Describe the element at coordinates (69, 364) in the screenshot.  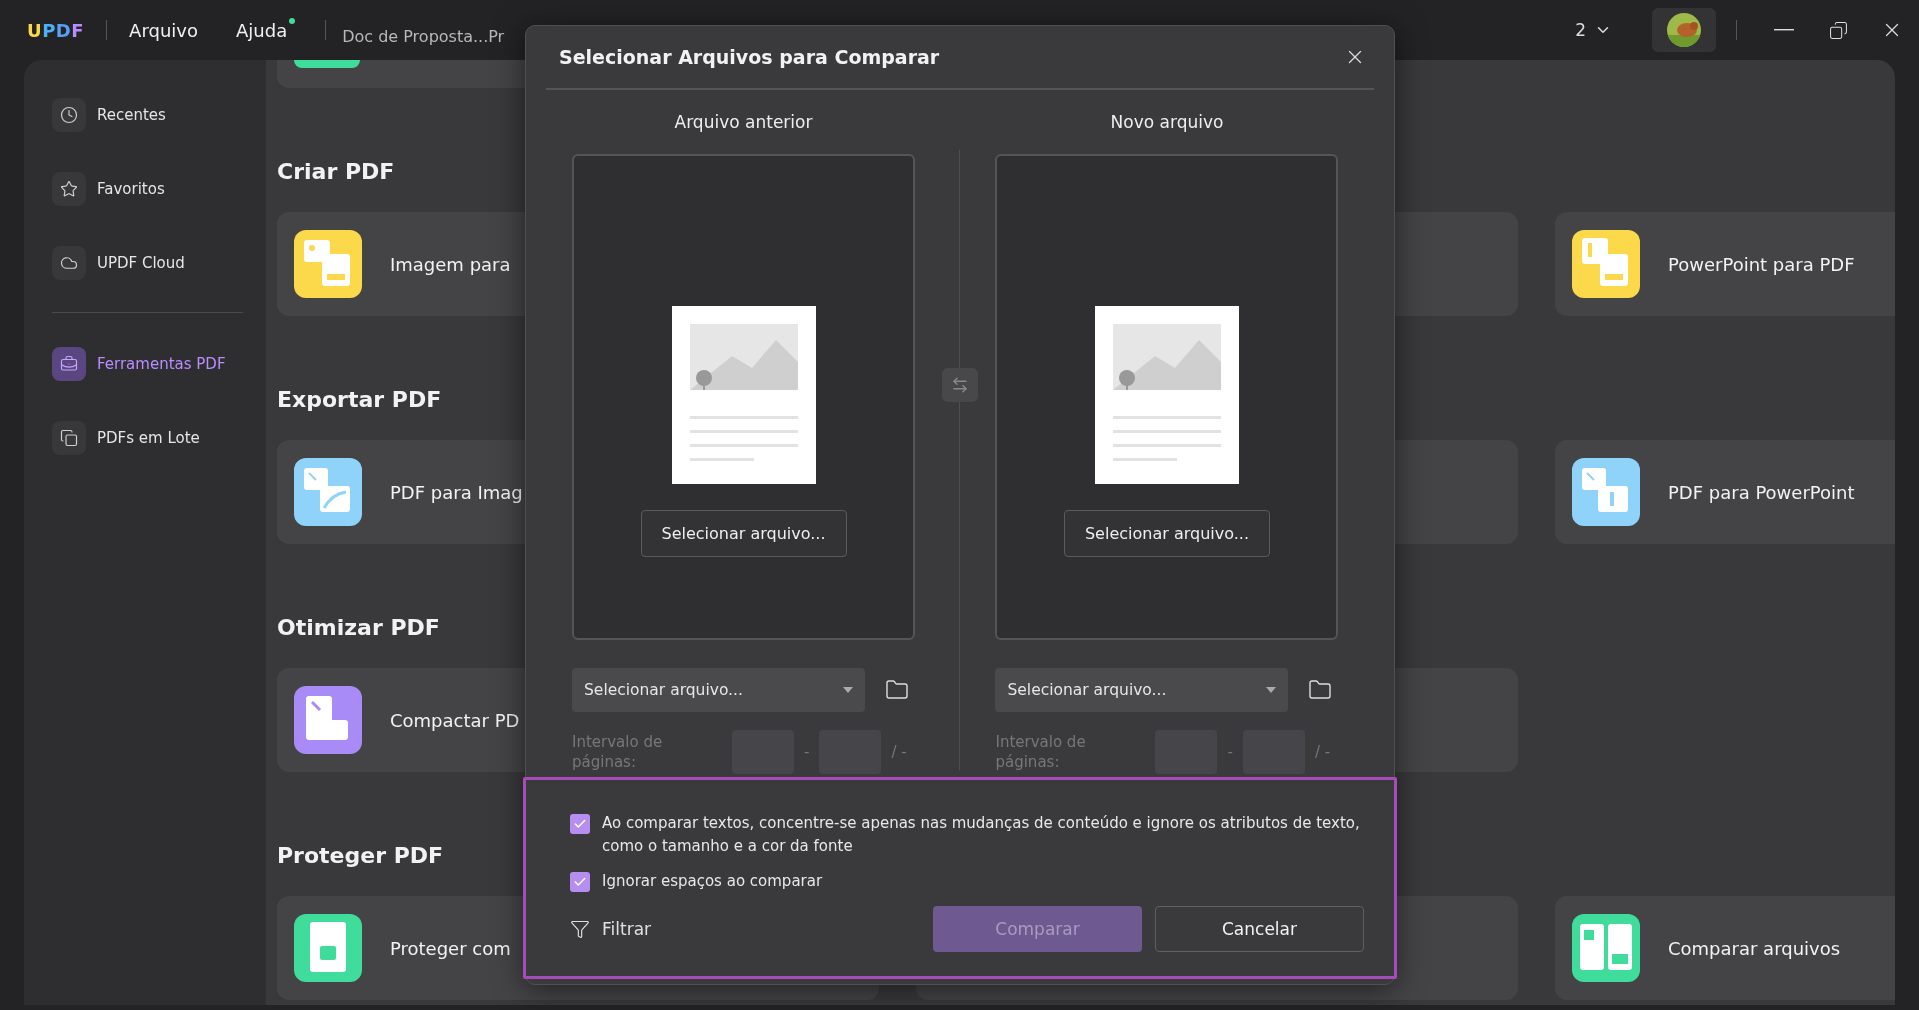
I see `briefcase-icon` at that location.